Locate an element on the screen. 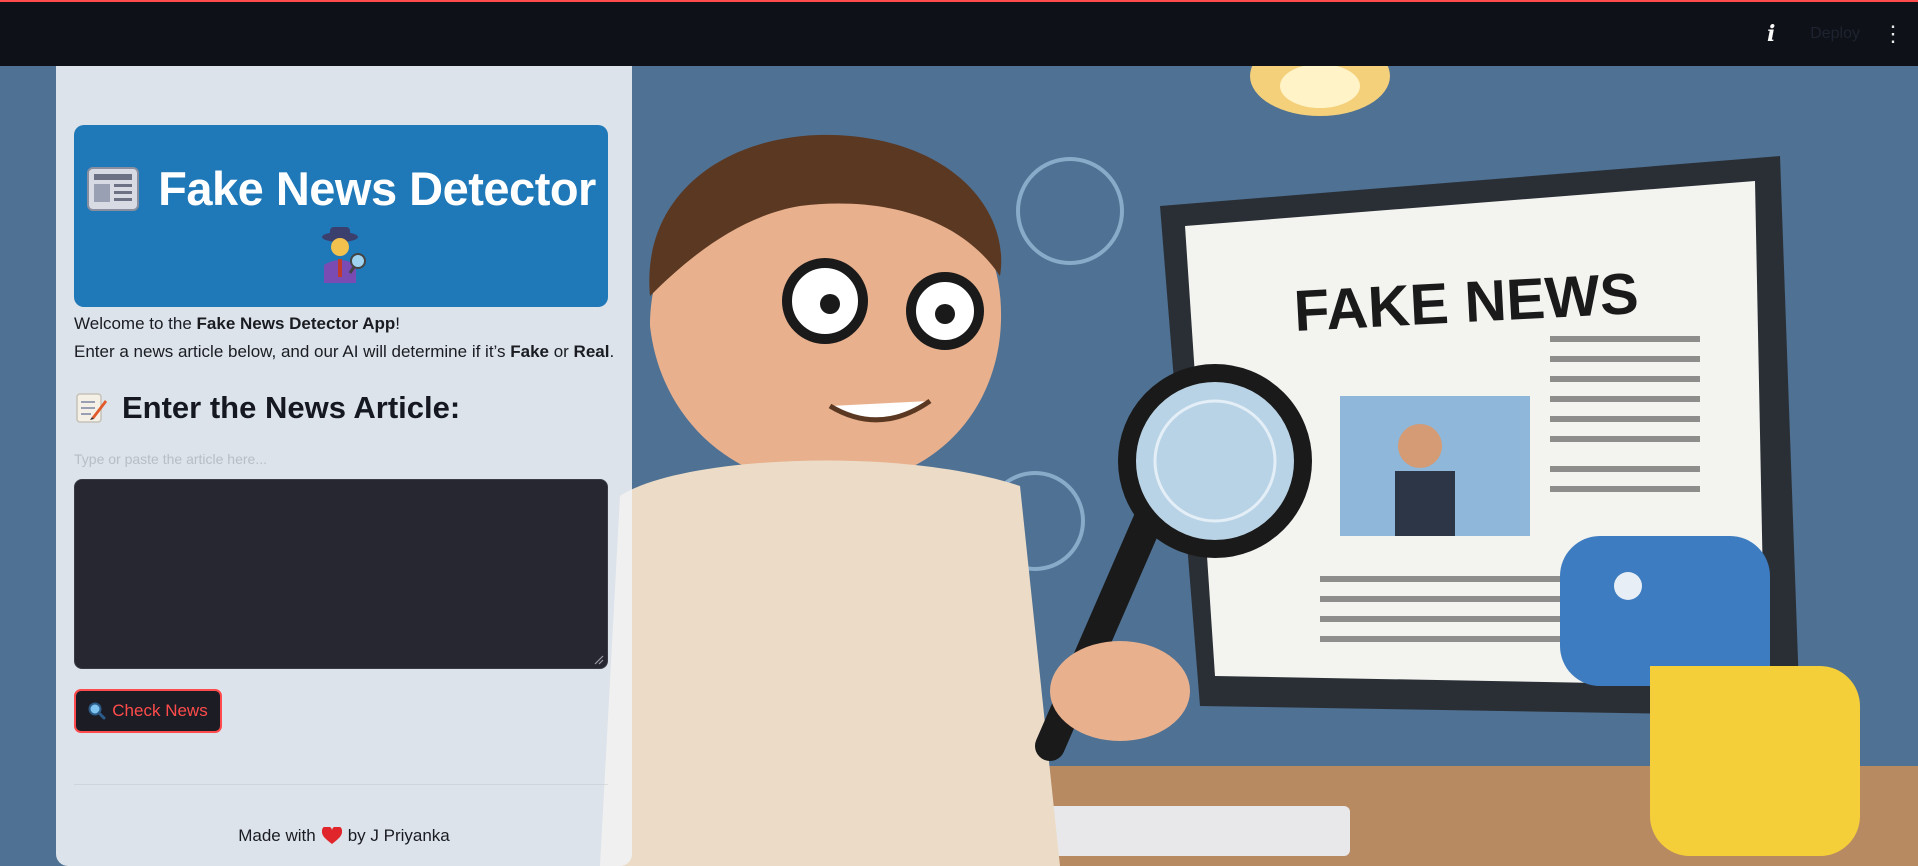  info-icon: i is located at coordinates (1771, 34).